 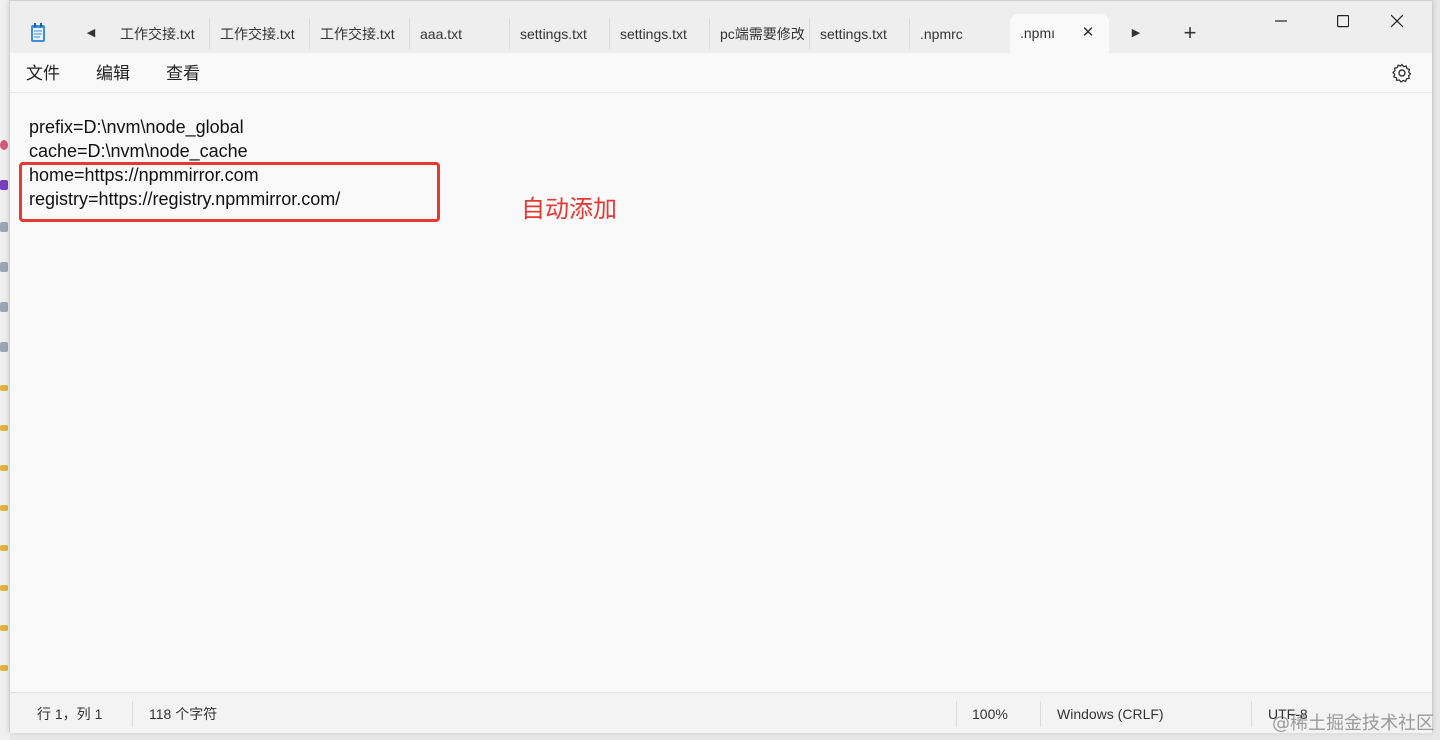 What do you see at coordinates (1110, 714) in the screenshot?
I see `line-ending: Windows (CRLF)` at bounding box center [1110, 714].